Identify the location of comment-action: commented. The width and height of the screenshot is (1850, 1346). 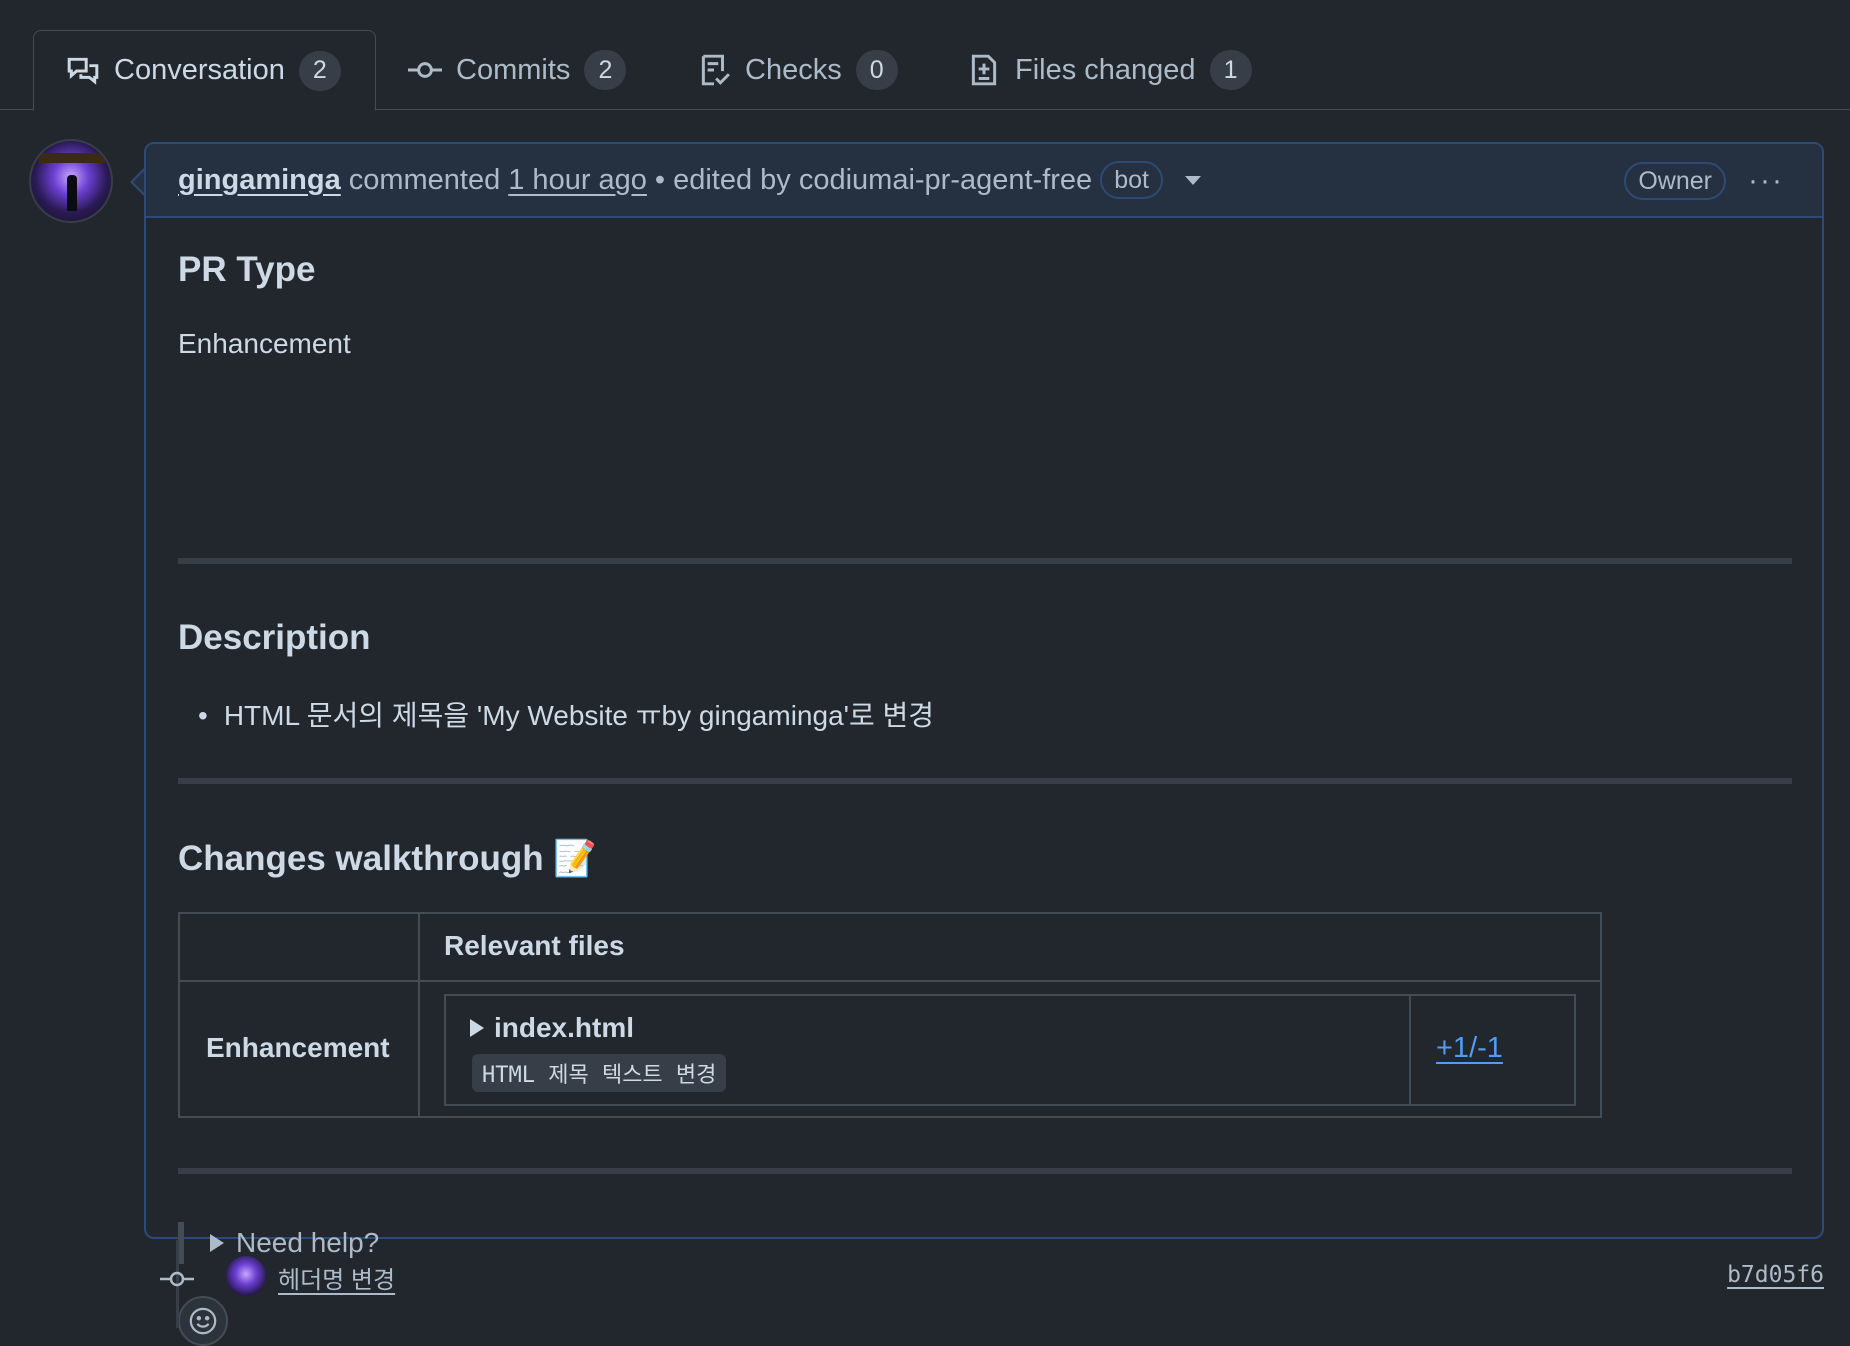
(424, 179).